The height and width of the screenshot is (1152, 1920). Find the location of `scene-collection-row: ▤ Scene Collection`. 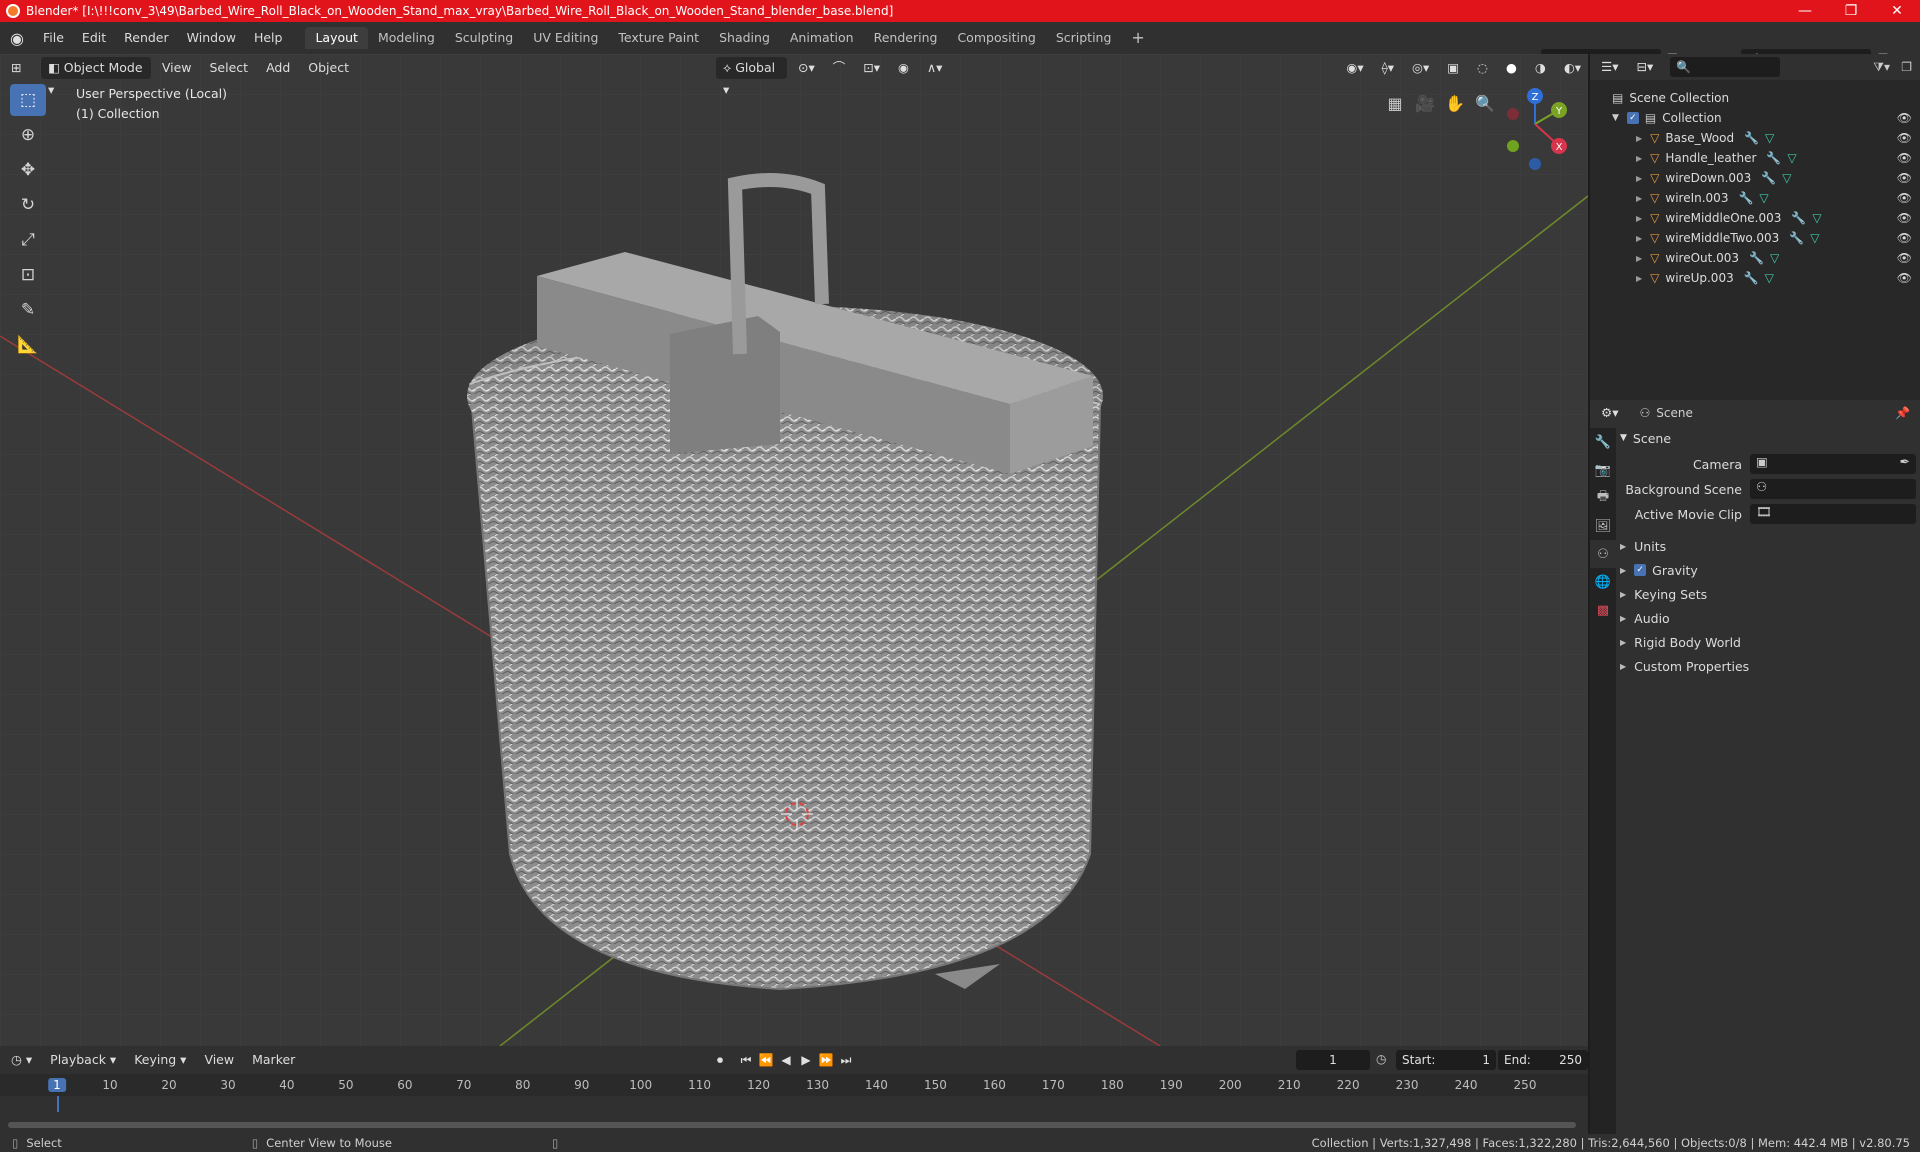

scene-collection-row: ▤ Scene Collection is located at coordinates (1755, 98).